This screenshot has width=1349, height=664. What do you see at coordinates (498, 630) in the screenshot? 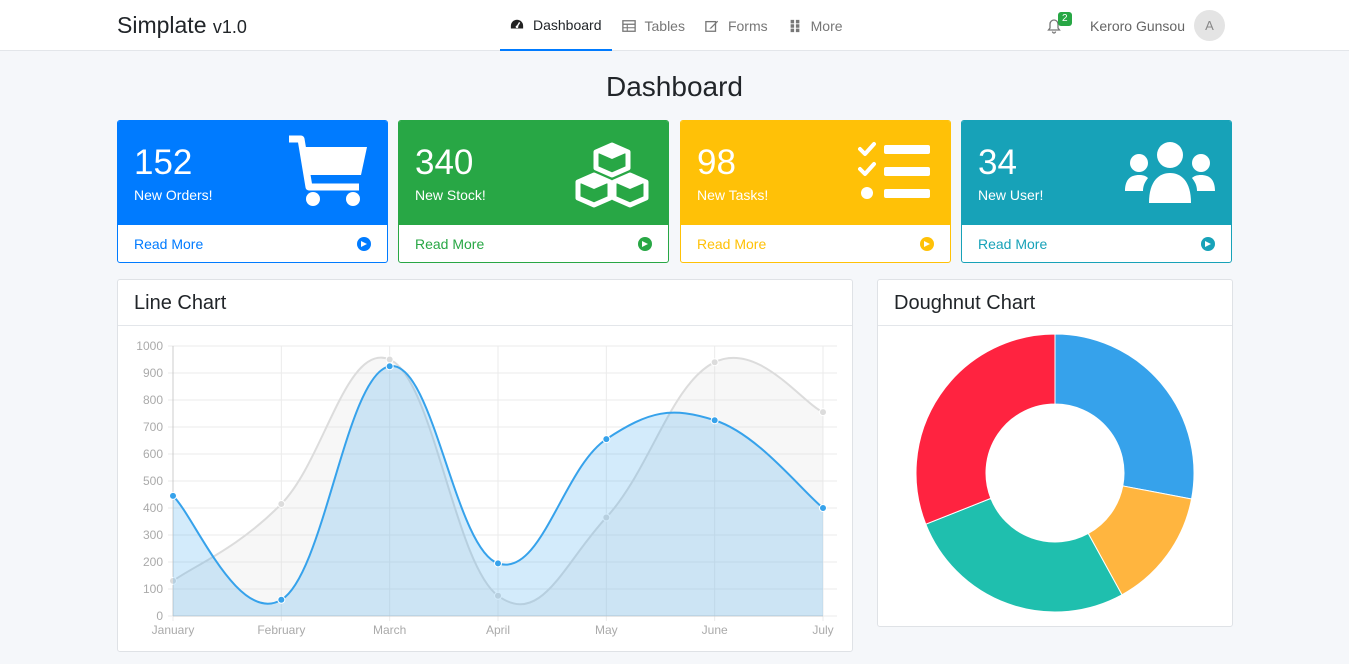
I see `x-tick-label: April` at bounding box center [498, 630].